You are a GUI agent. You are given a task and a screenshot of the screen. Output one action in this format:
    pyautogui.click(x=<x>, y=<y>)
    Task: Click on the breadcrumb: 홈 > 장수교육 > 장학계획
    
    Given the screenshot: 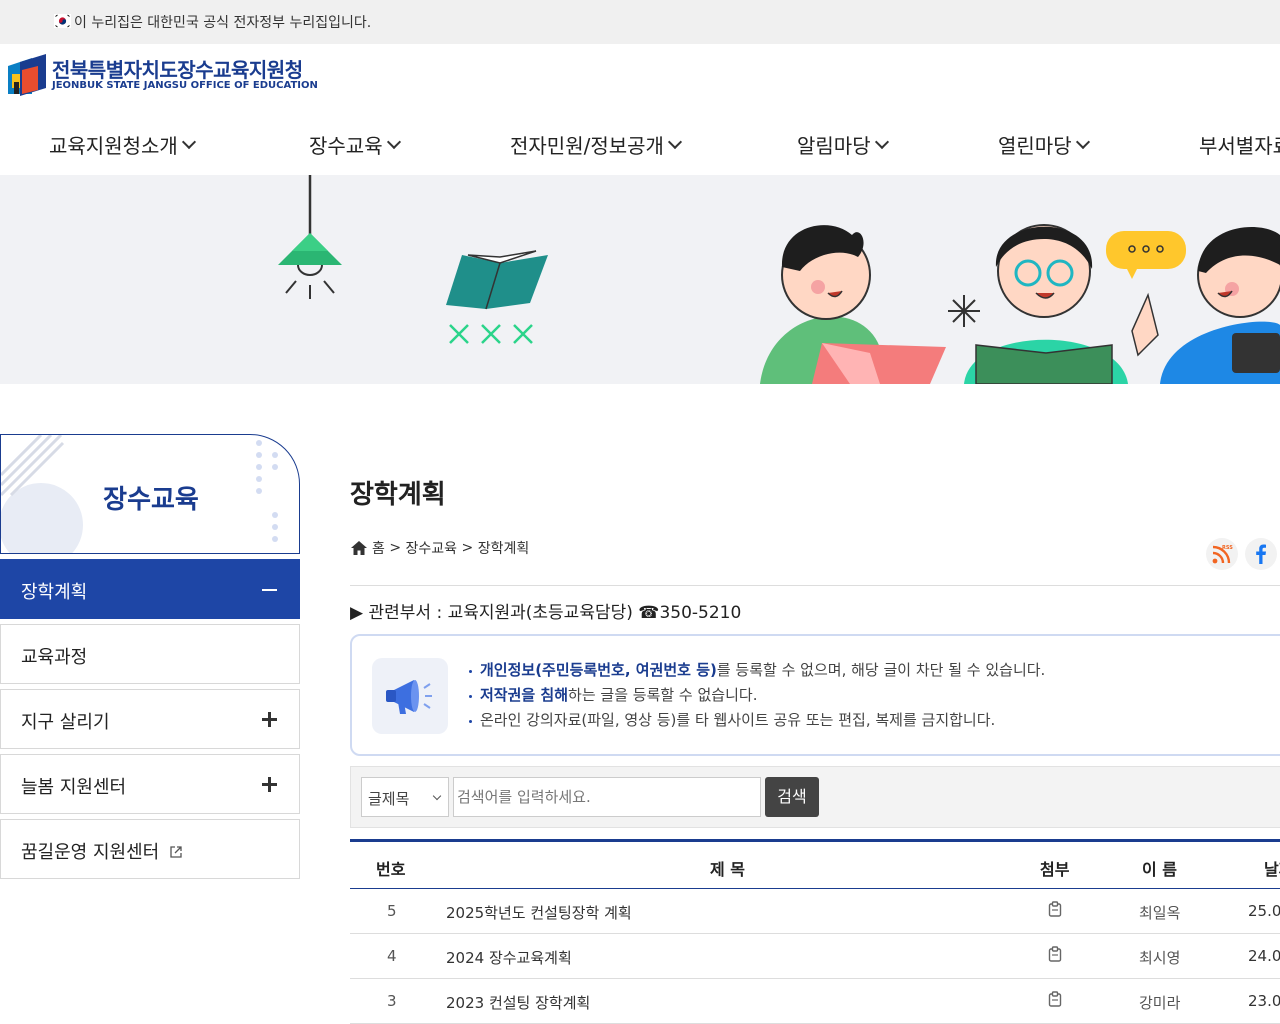 What is the action you would take?
    pyautogui.click(x=439, y=548)
    